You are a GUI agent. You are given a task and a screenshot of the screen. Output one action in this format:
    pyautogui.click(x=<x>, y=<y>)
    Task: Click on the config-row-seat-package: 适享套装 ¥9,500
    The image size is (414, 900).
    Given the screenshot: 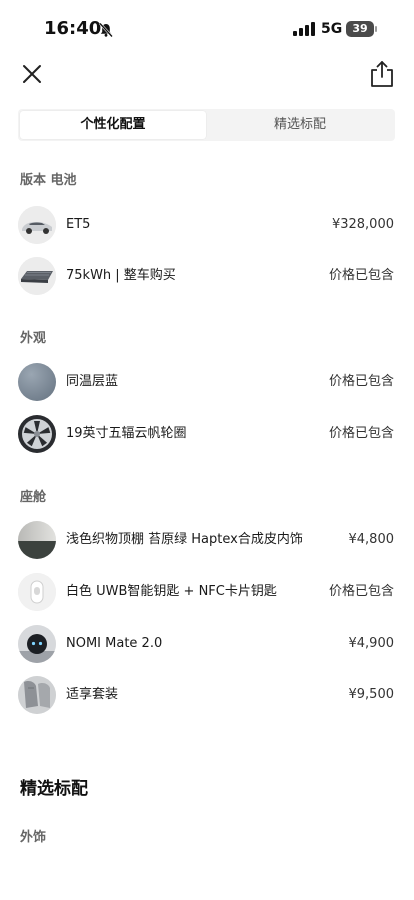 What is the action you would take?
    pyautogui.click(x=207, y=695)
    